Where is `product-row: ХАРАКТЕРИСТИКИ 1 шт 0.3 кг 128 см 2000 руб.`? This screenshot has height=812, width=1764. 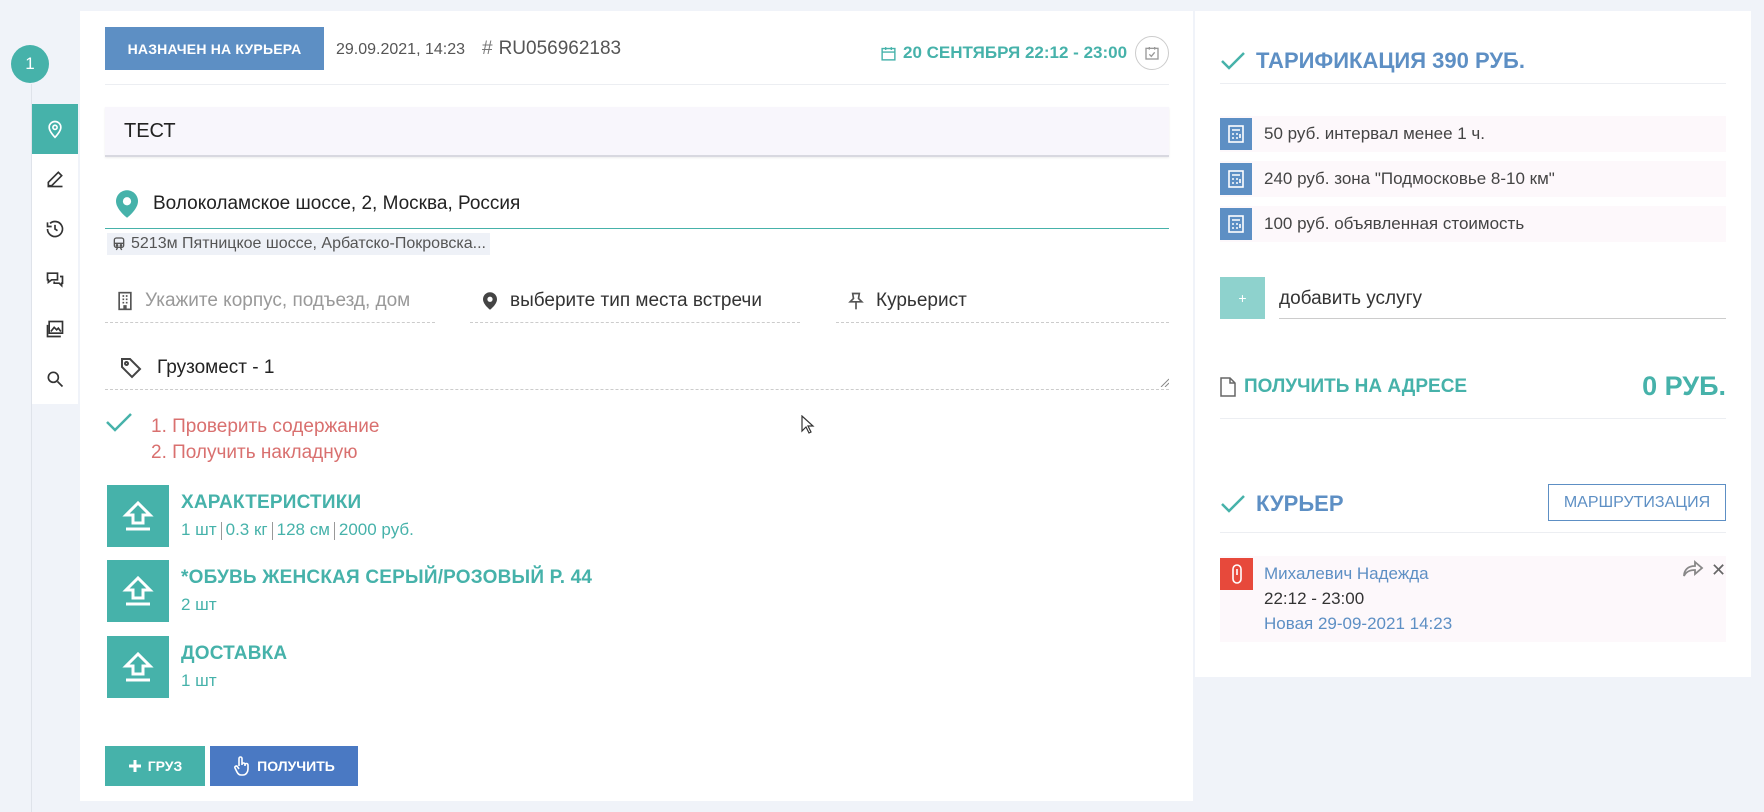 product-row: ХАРАКТЕРИСТИКИ 1 шт 0.3 кг 128 см 2000 руб. is located at coordinates (260, 516).